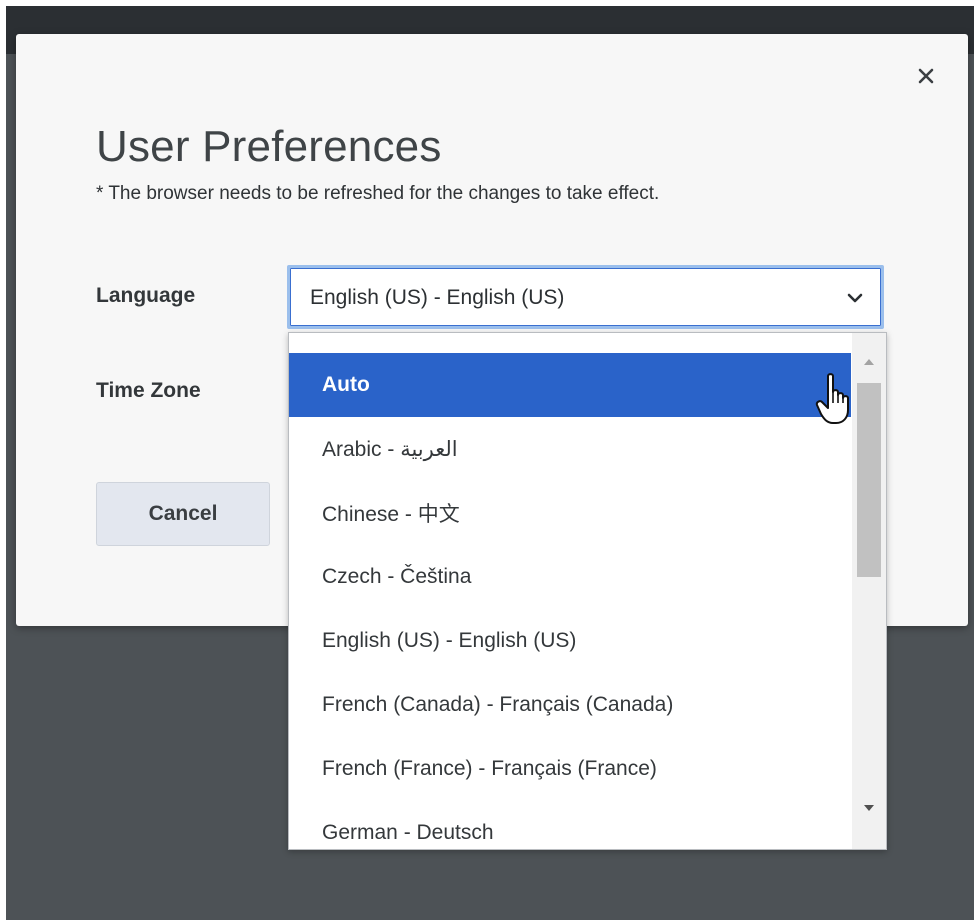 This screenshot has width=974, height=920. I want to click on option-french-canada: French (Canada) - Français (Canada), so click(570, 705).